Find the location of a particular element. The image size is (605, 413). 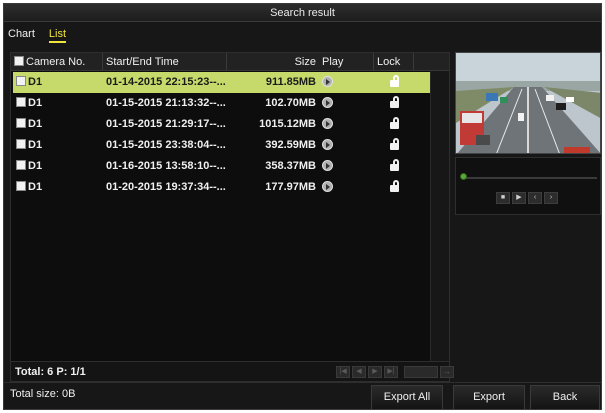

fast-forward-icon: › is located at coordinates (551, 198).